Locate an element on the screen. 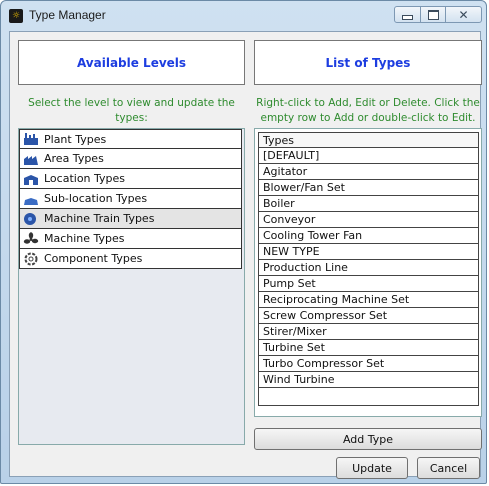  type-row: Wind Turbine is located at coordinates (368, 380).